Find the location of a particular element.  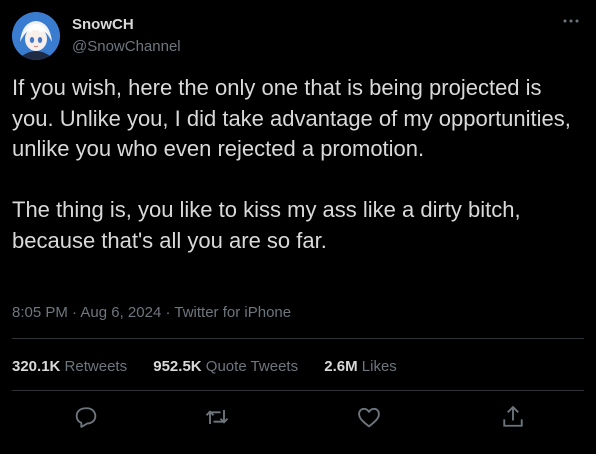

like-icon is located at coordinates (369, 417).